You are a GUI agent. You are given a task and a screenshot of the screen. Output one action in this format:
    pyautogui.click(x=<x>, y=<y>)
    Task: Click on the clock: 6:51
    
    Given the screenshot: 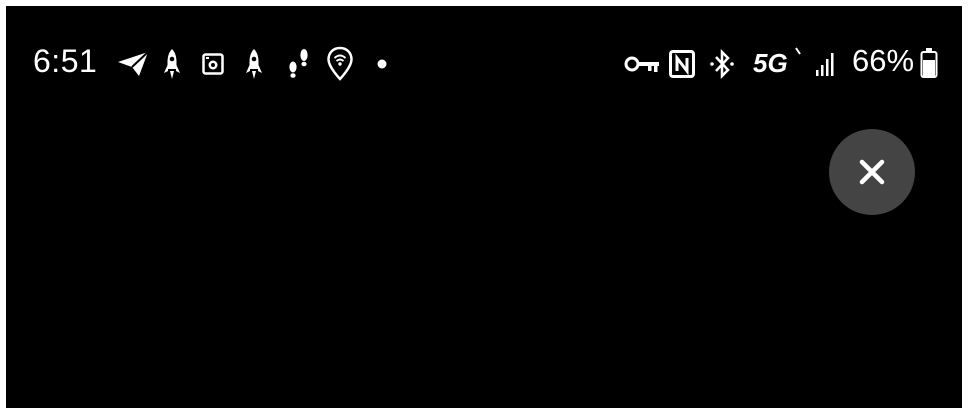 What is the action you would take?
    pyautogui.click(x=65, y=61)
    